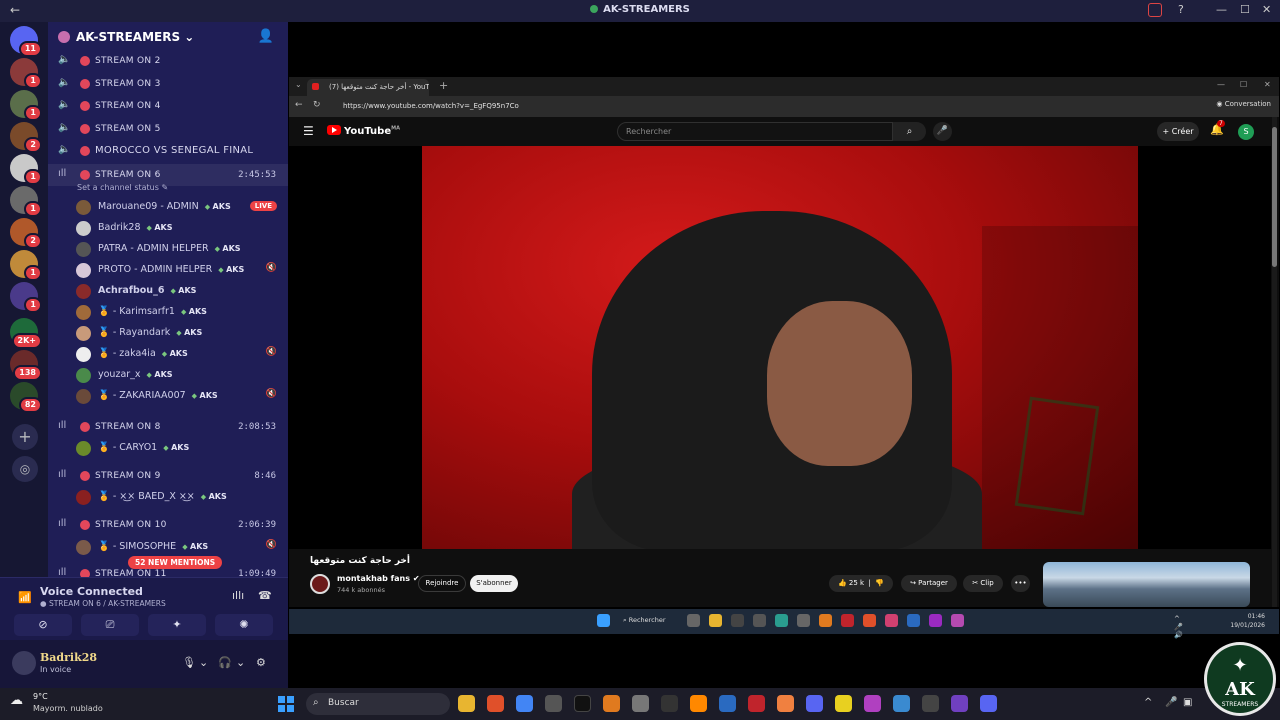  I want to click on activities-button: ✦, so click(177, 625).